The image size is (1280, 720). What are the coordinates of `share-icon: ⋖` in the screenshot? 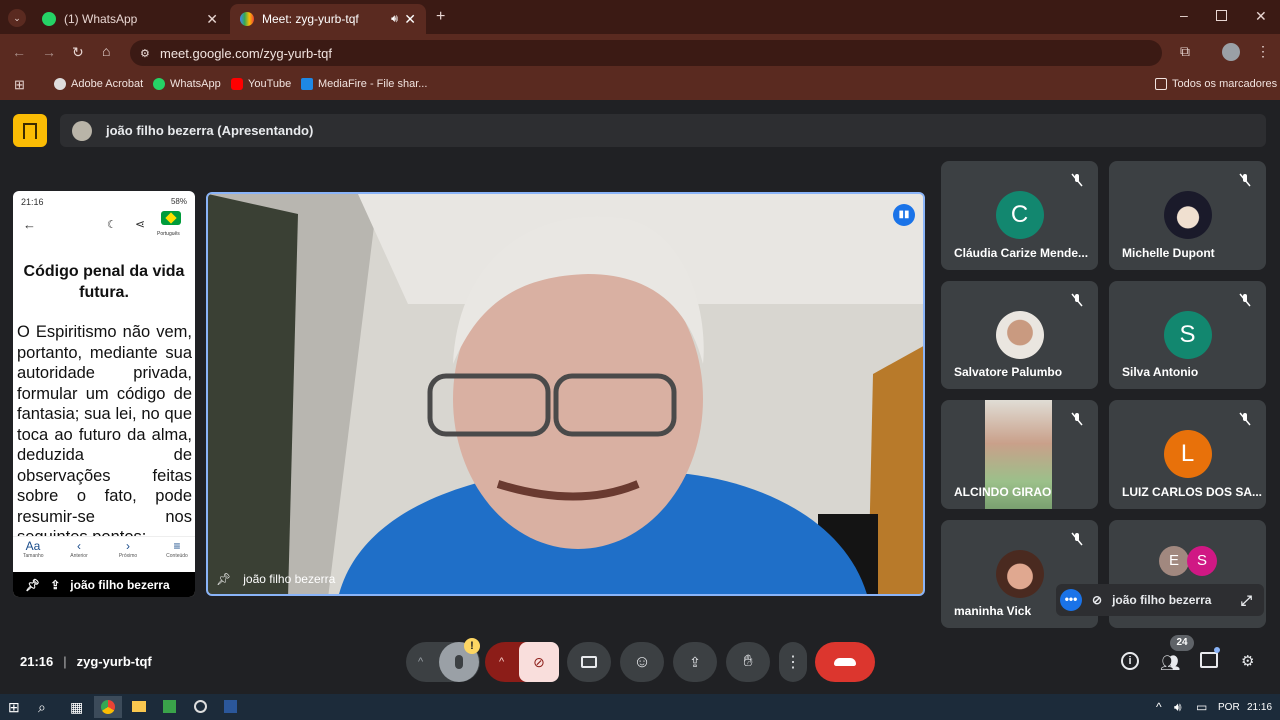 It's located at (140, 224).